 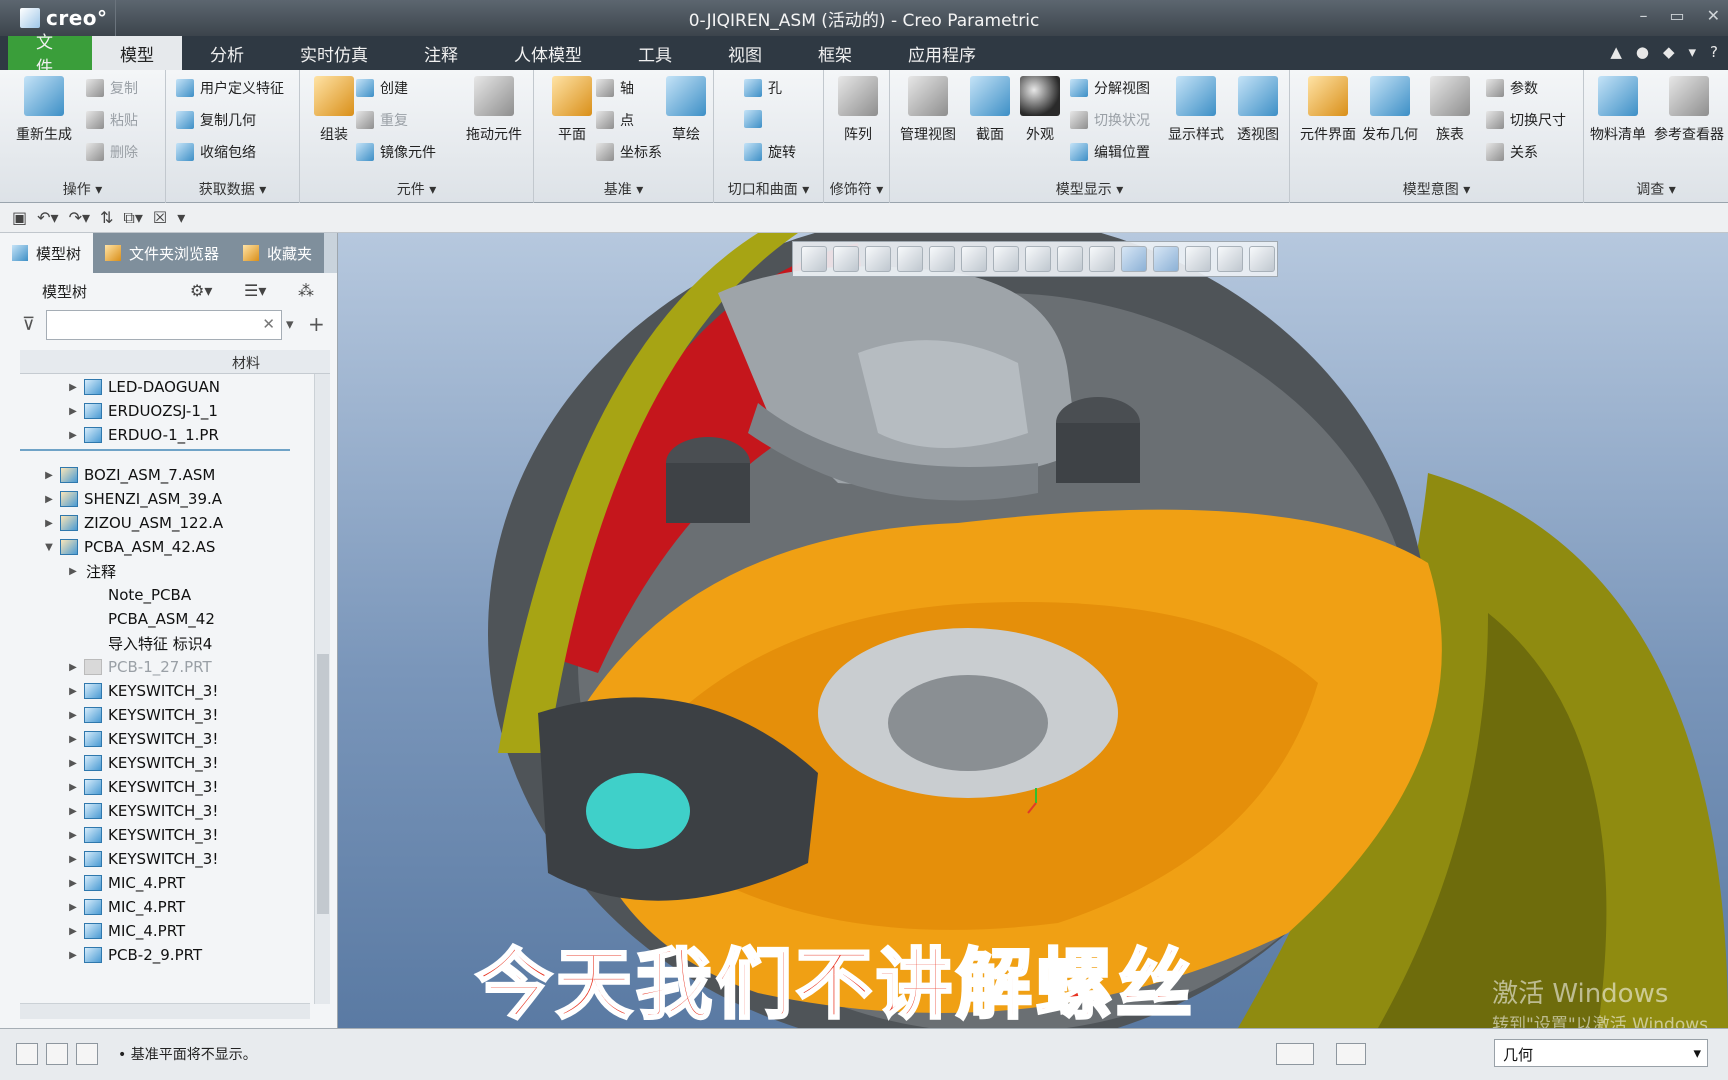 I want to click on tree-item: Note_PCBA, so click(x=165, y=595).